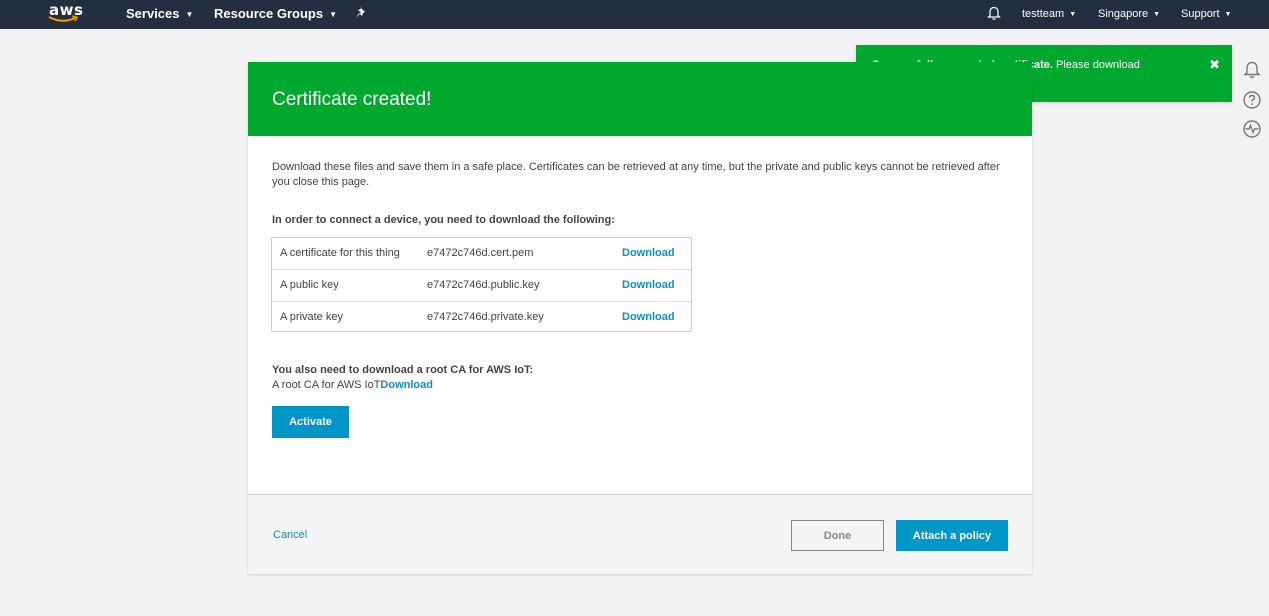  What do you see at coordinates (269, 13) in the screenshot?
I see `resource-groups-label: Resource Groups` at bounding box center [269, 13].